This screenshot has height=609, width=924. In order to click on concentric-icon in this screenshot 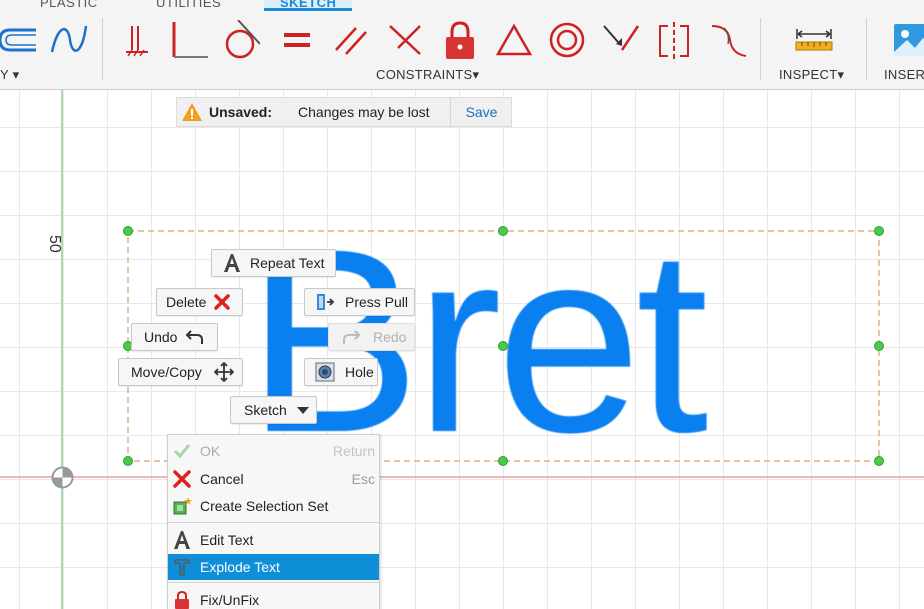, I will do `click(567, 40)`.